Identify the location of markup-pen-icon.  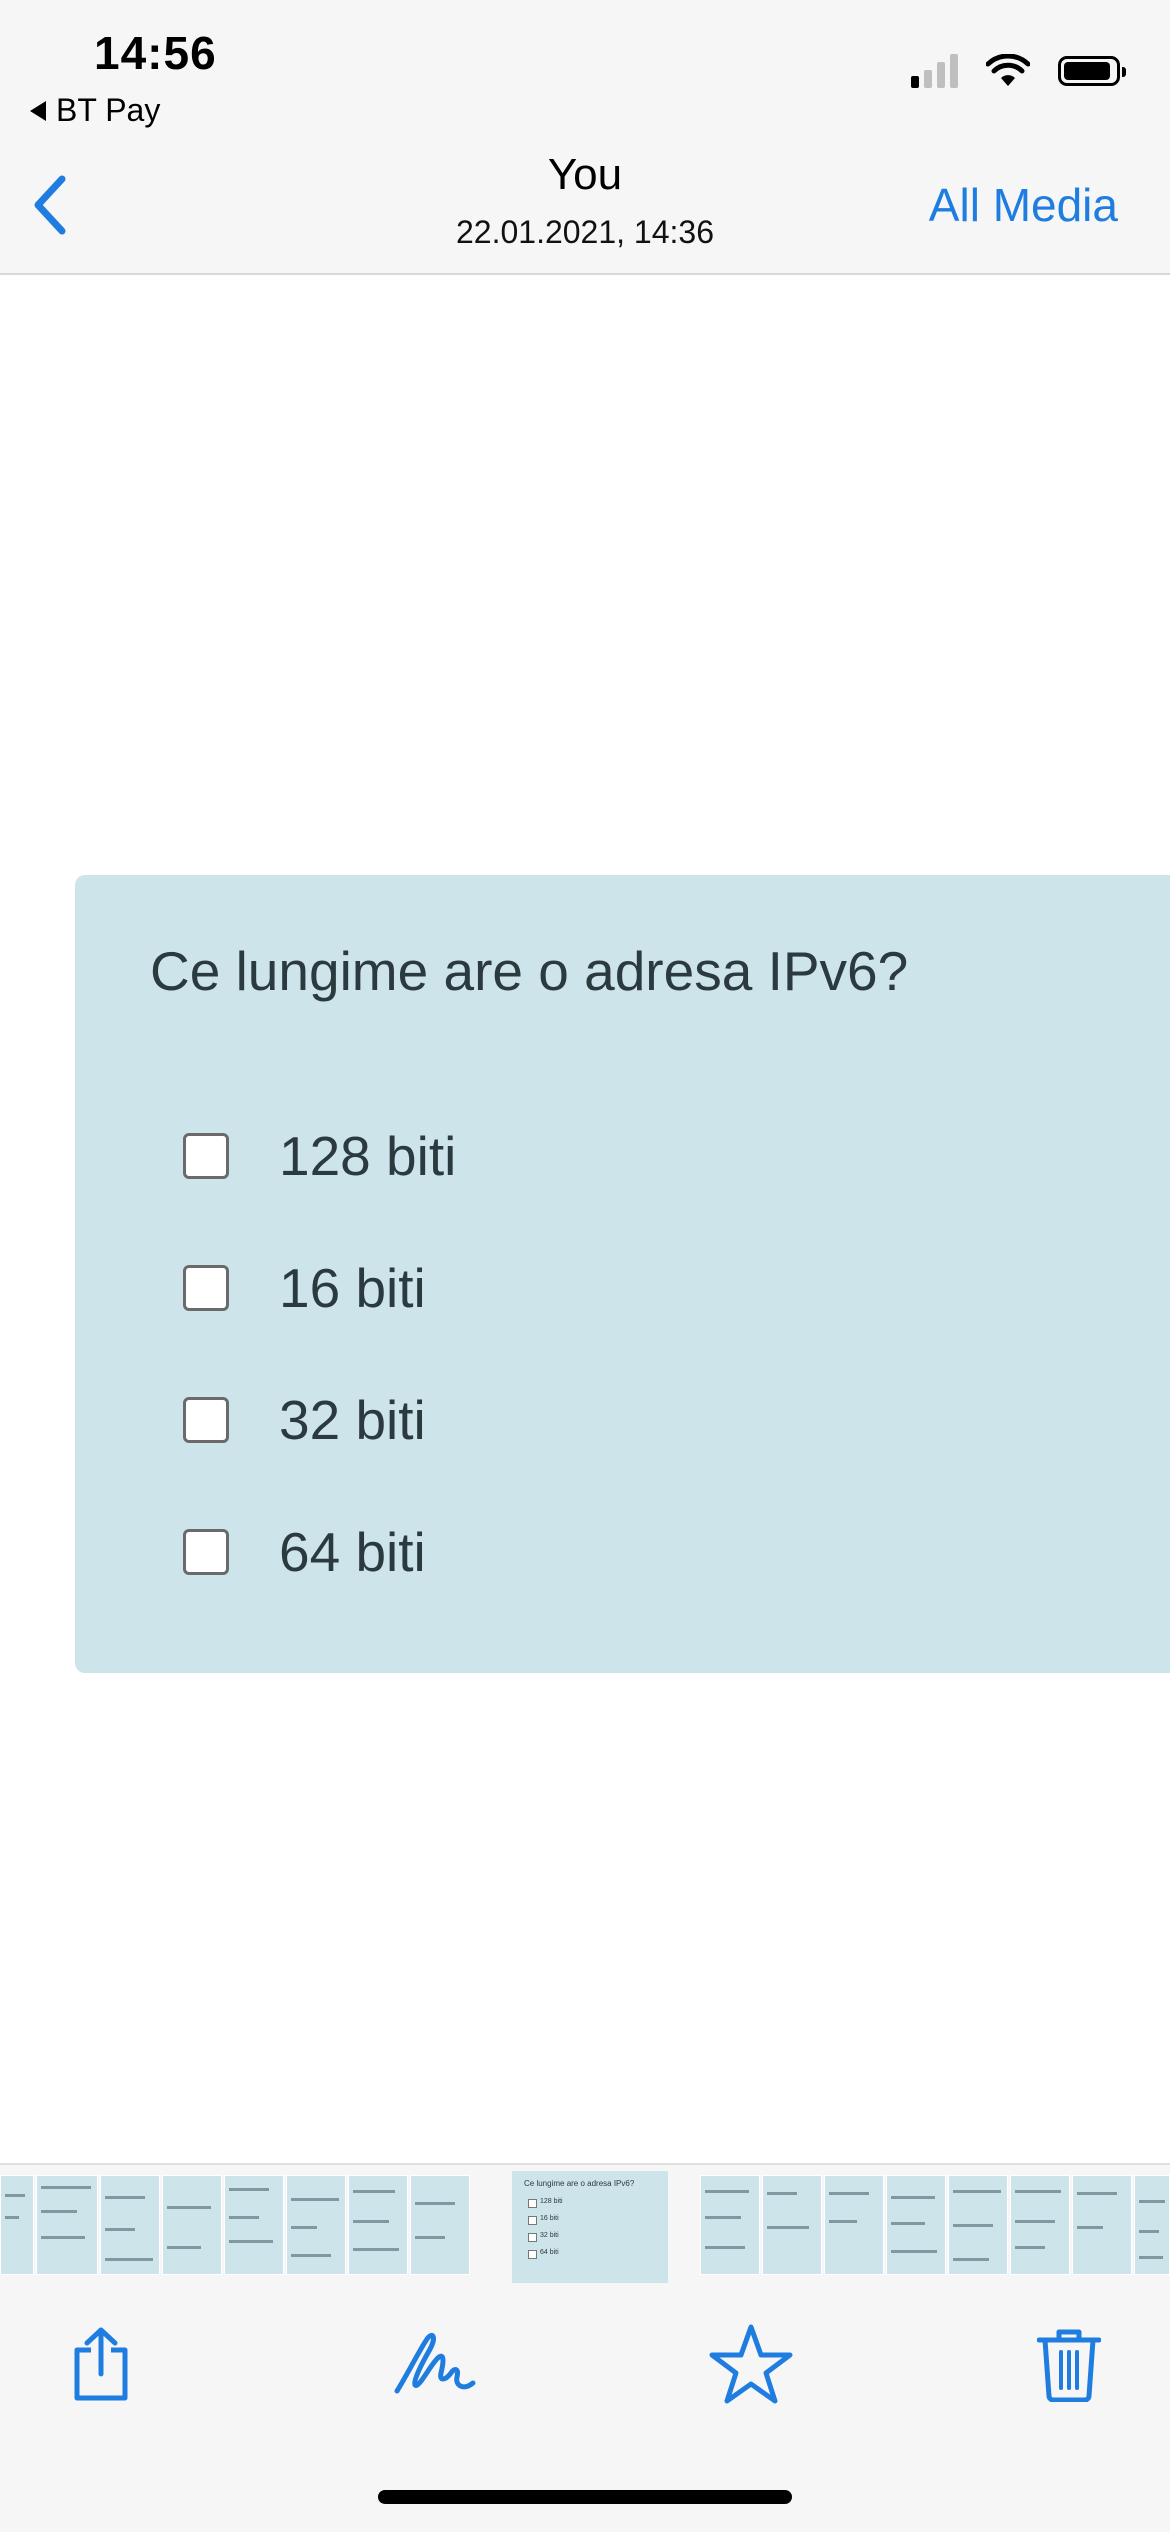
(435, 2363).